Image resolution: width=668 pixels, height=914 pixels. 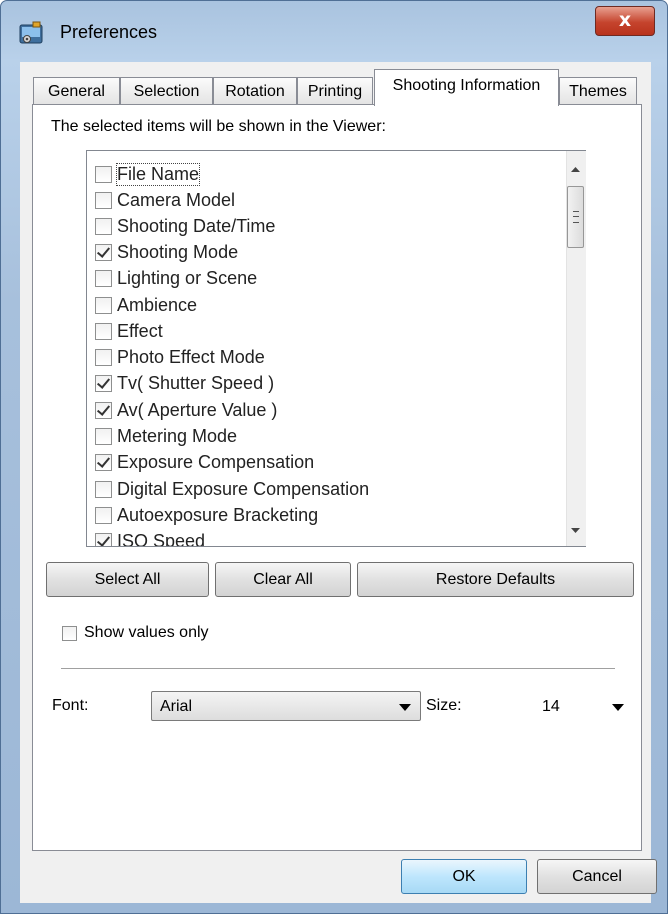 I want to click on list-item-label: Ambience, so click(x=157, y=304).